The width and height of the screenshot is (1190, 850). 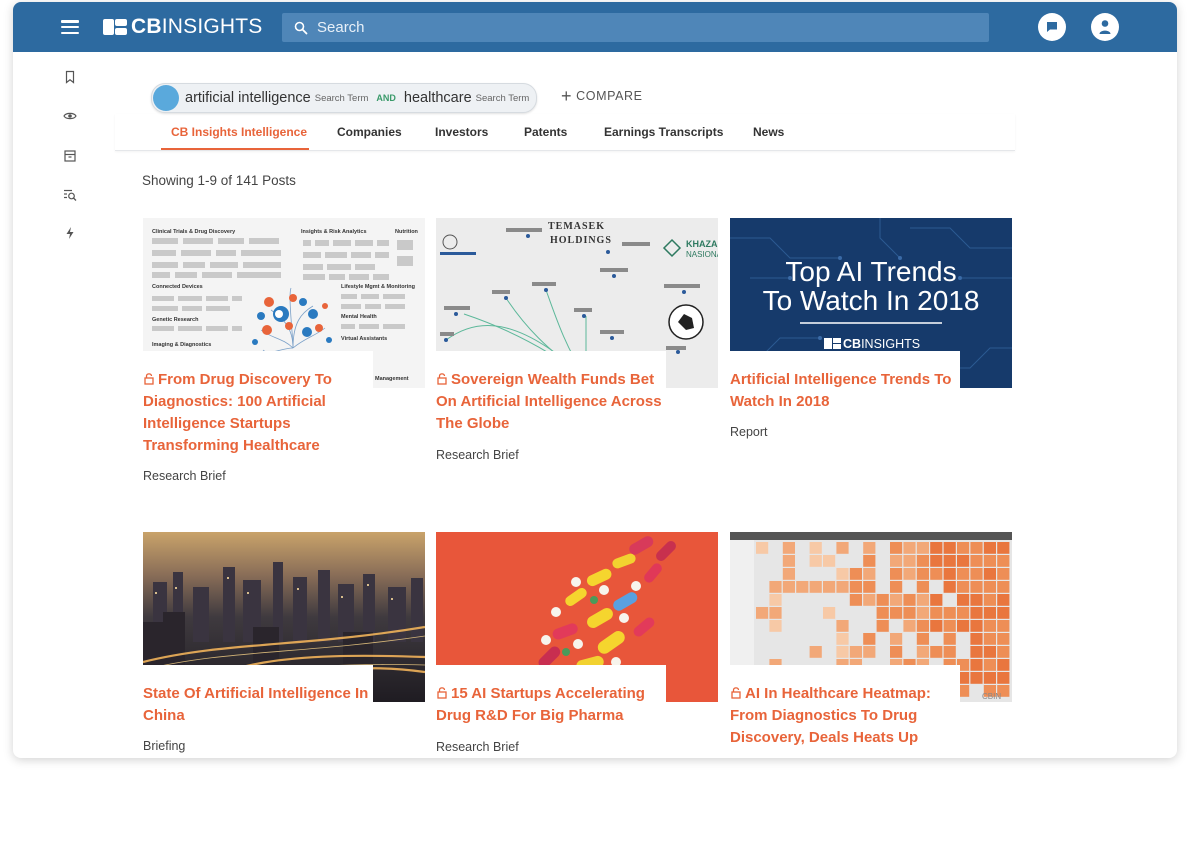 I want to click on top-navigation-bar: CBINSIGHTS, so click(x=595, y=27).